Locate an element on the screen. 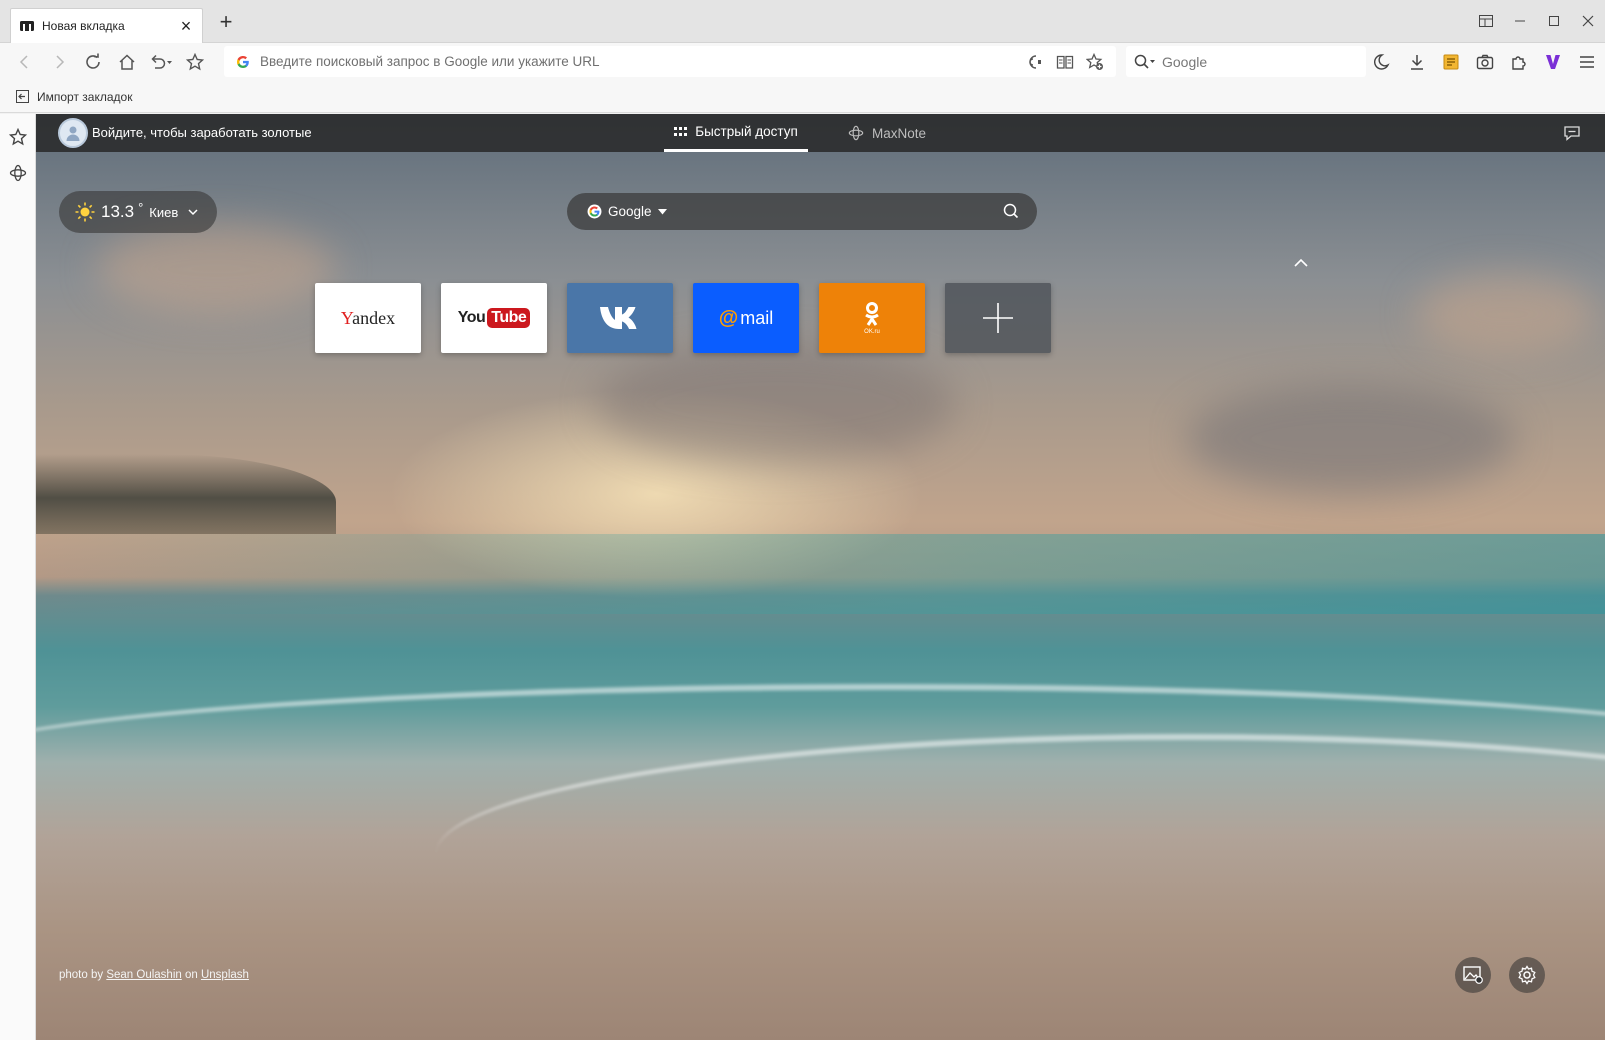 Image resolution: width=1605 pixels, height=1040 pixels. collapse-speed-dial-button is located at coordinates (1301, 263).